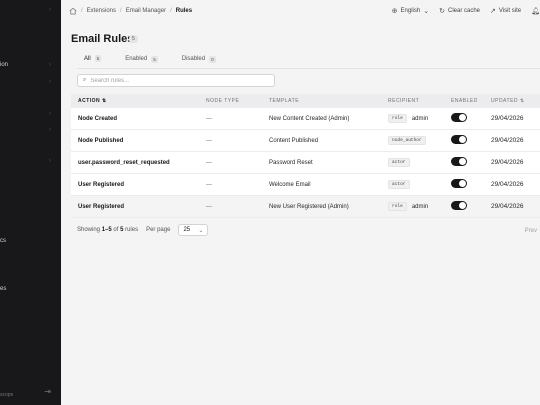 The width and height of the screenshot is (540, 405). Describe the element at coordinates (212, 59) in the screenshot. I see `tab-count-badge: 0` at that location.